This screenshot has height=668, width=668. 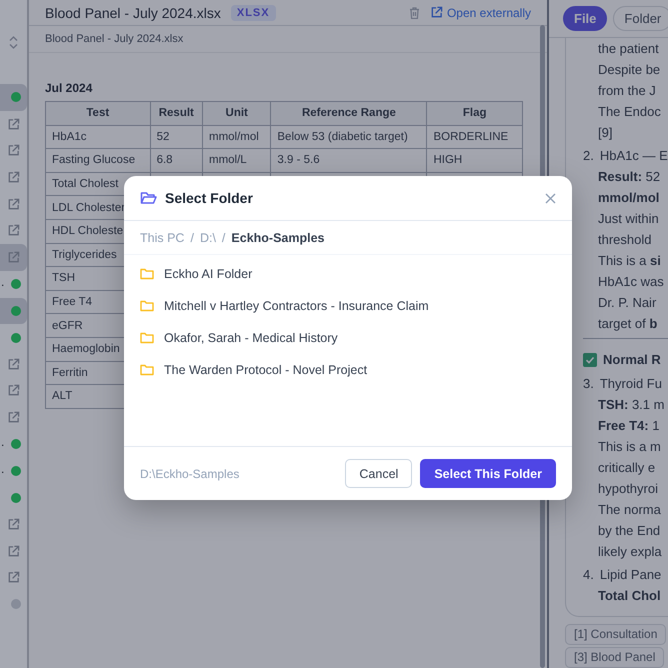 I want to click on answer-text: HbA1c was, so click(x=631, y=282).